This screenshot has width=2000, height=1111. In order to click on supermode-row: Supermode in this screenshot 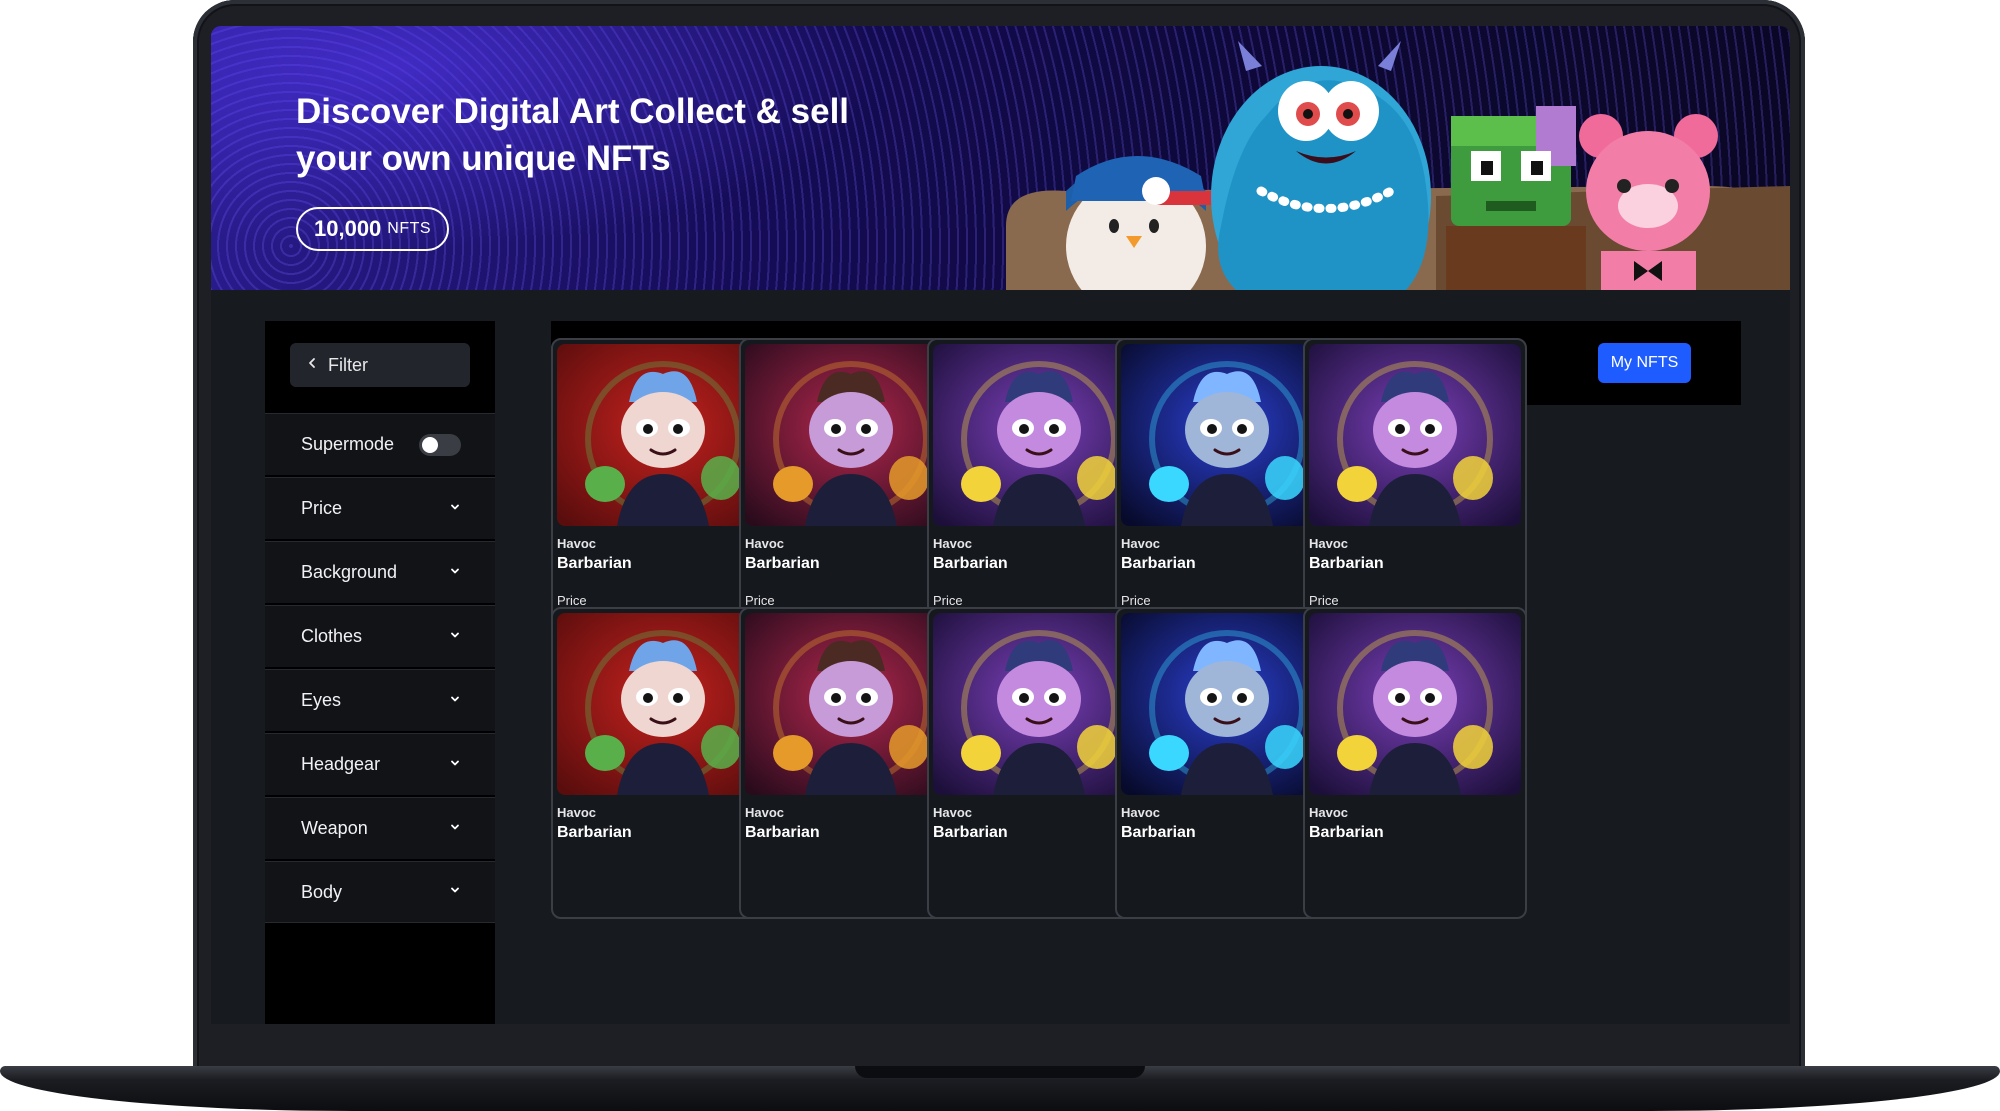, I will do `click(380, 444)`.